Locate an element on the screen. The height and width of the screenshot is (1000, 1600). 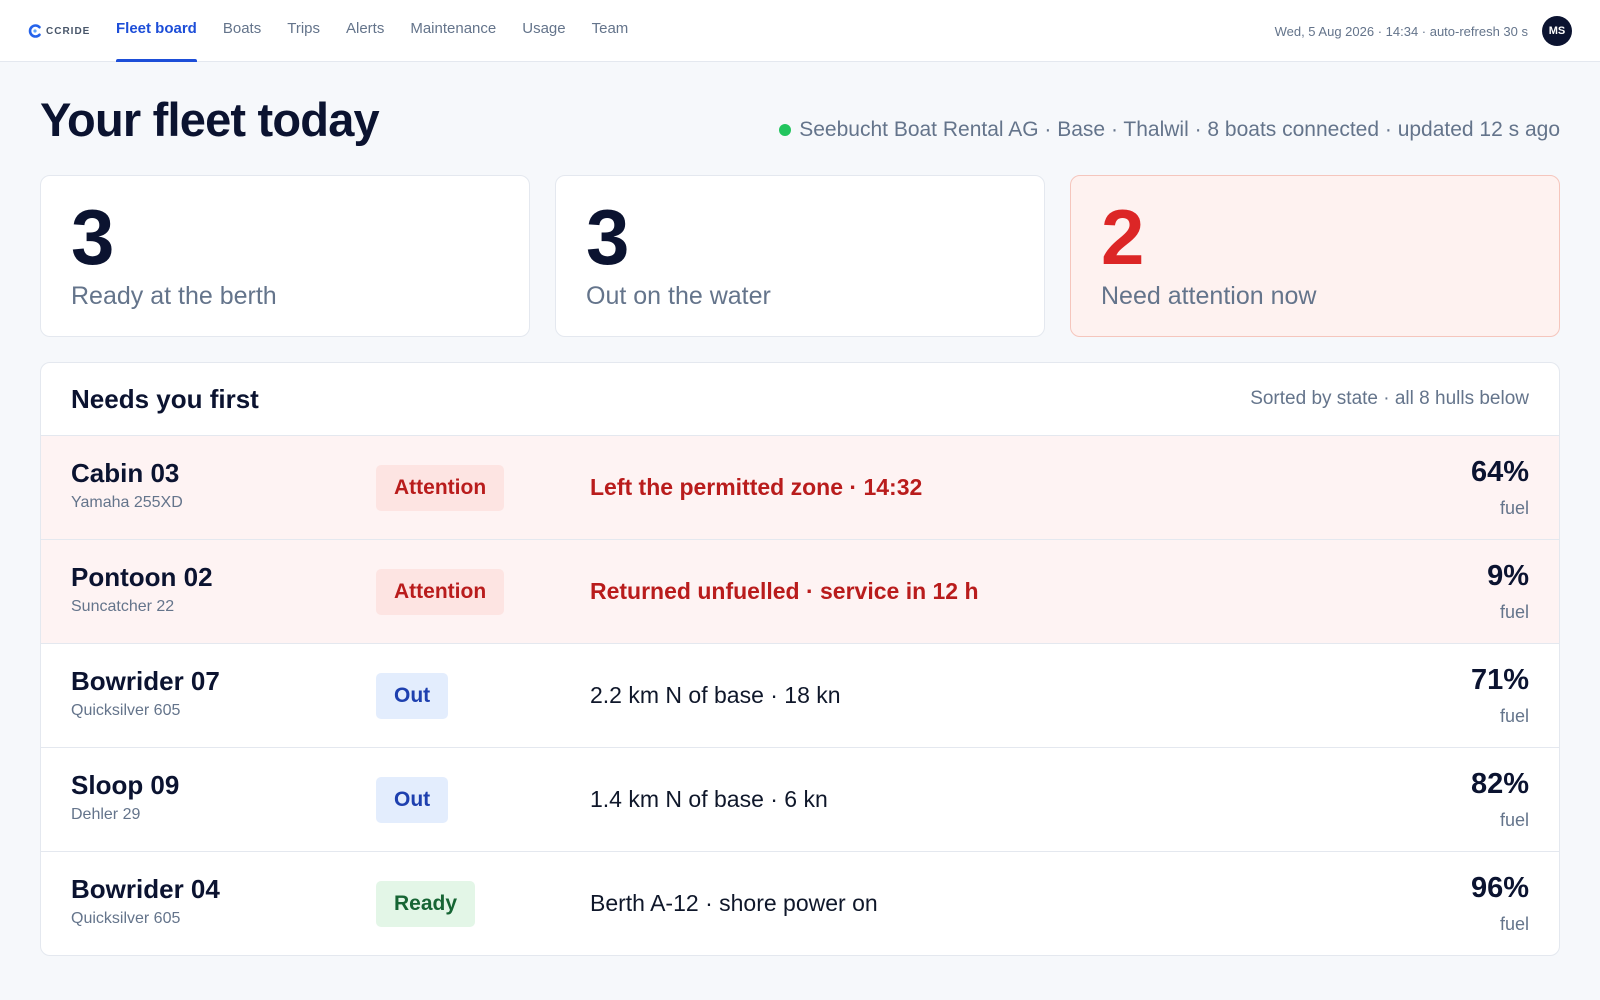
boat-name: Bowrider 07 is located at coordinates (145, 681).